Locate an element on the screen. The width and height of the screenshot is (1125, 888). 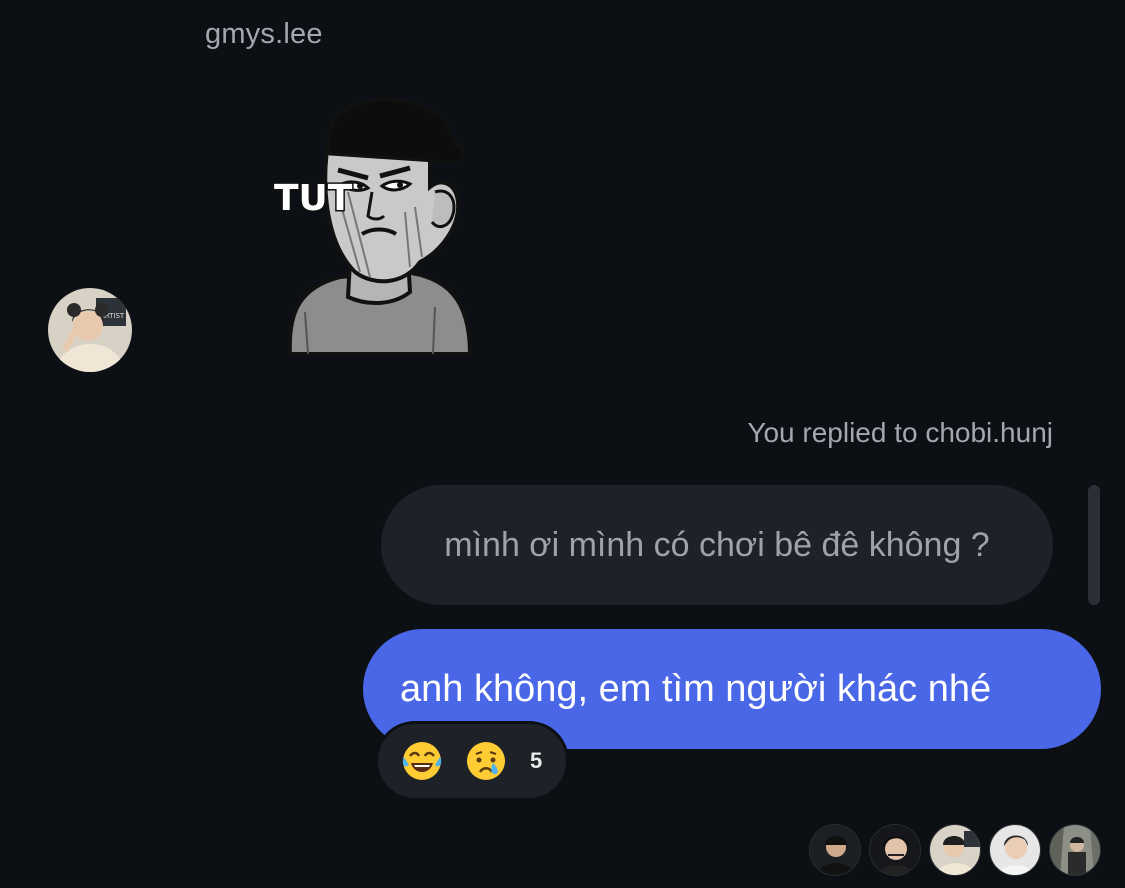
sticker-message: TUT is located at coordinates (360, 228).